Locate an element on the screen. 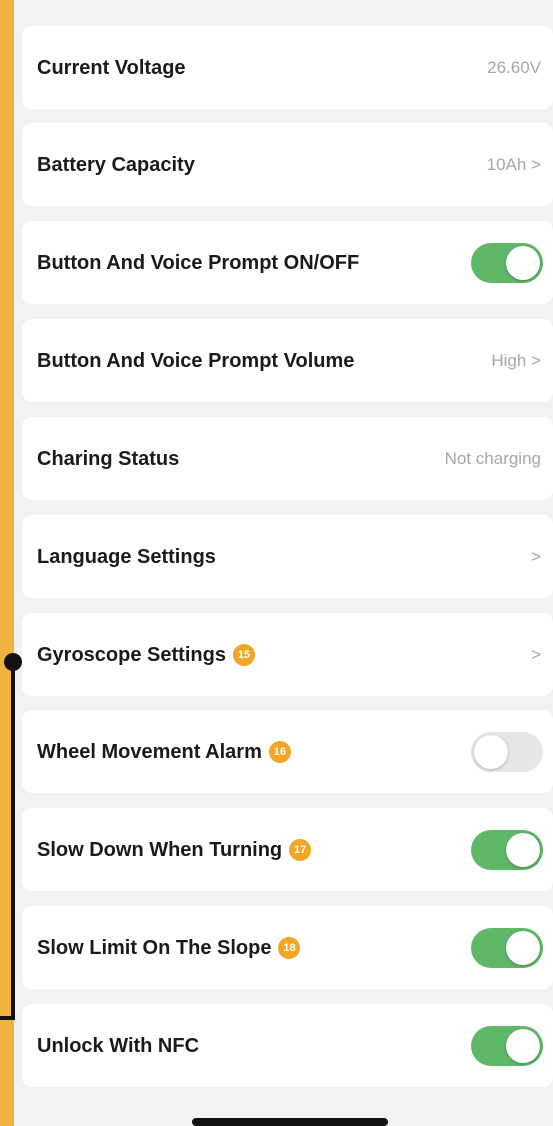 The width and height of the screenshot is (553, 1126). row-slow-down-turning: Slow Down When Turning 17 is located at coordinates (287, 849).